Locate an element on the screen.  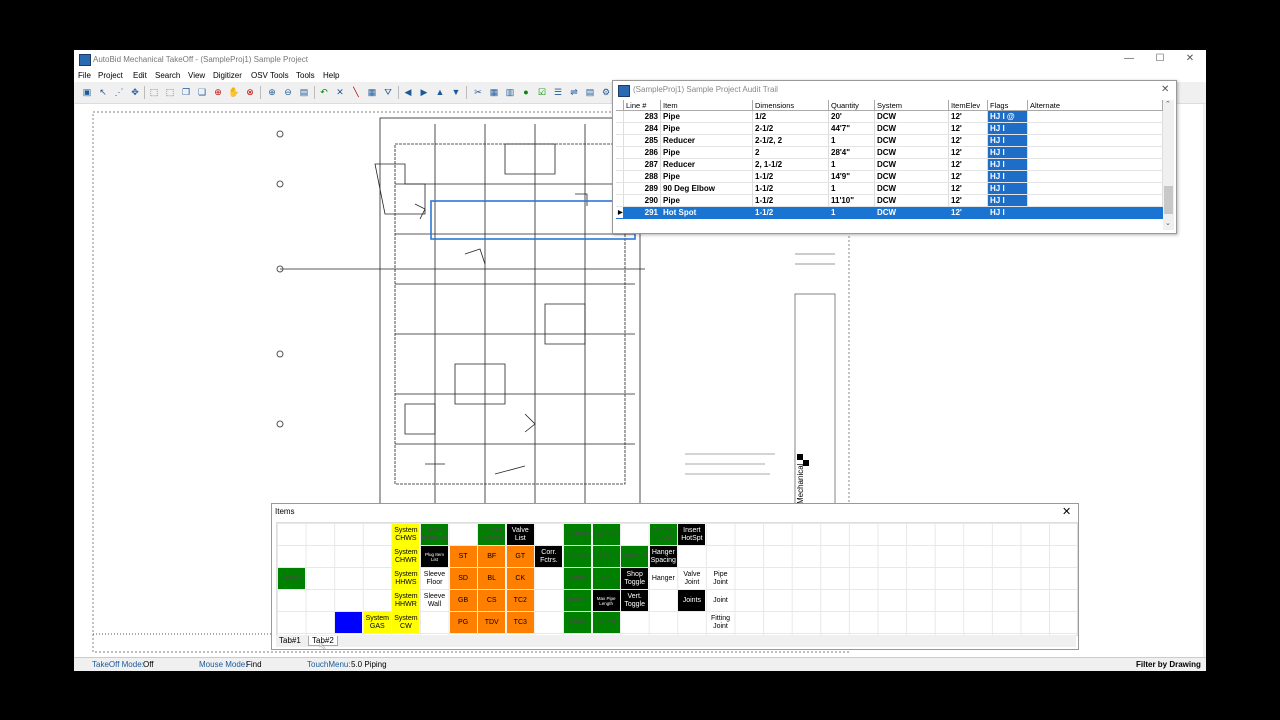
item-button-select-itemgrp: Select ItemGrp is located at coordinates (434, 534).